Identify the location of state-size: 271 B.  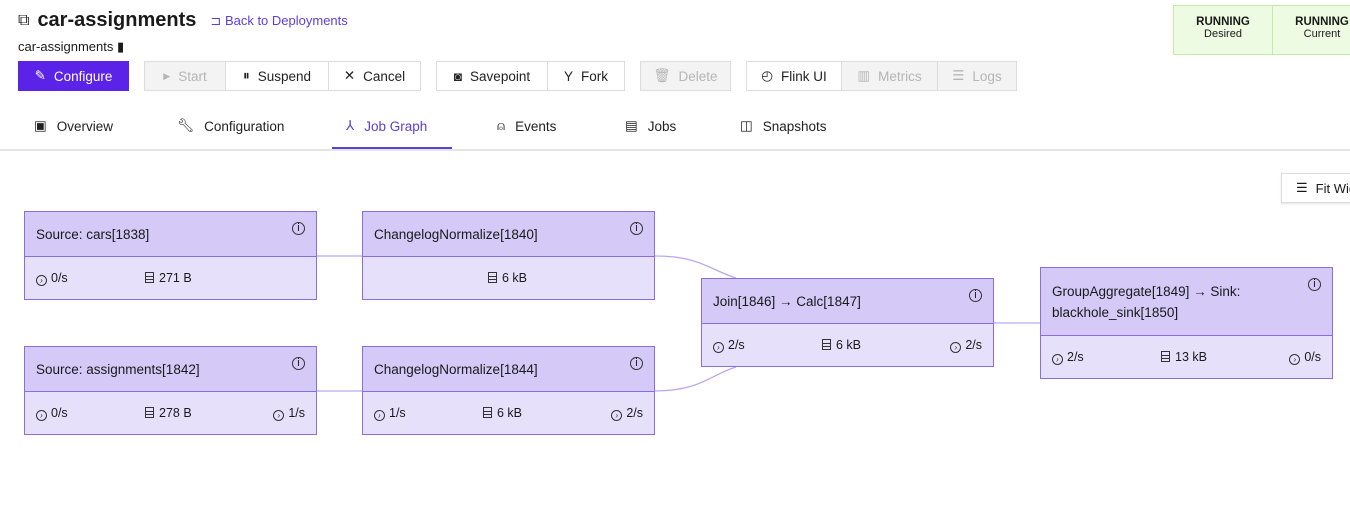
(168, 278).